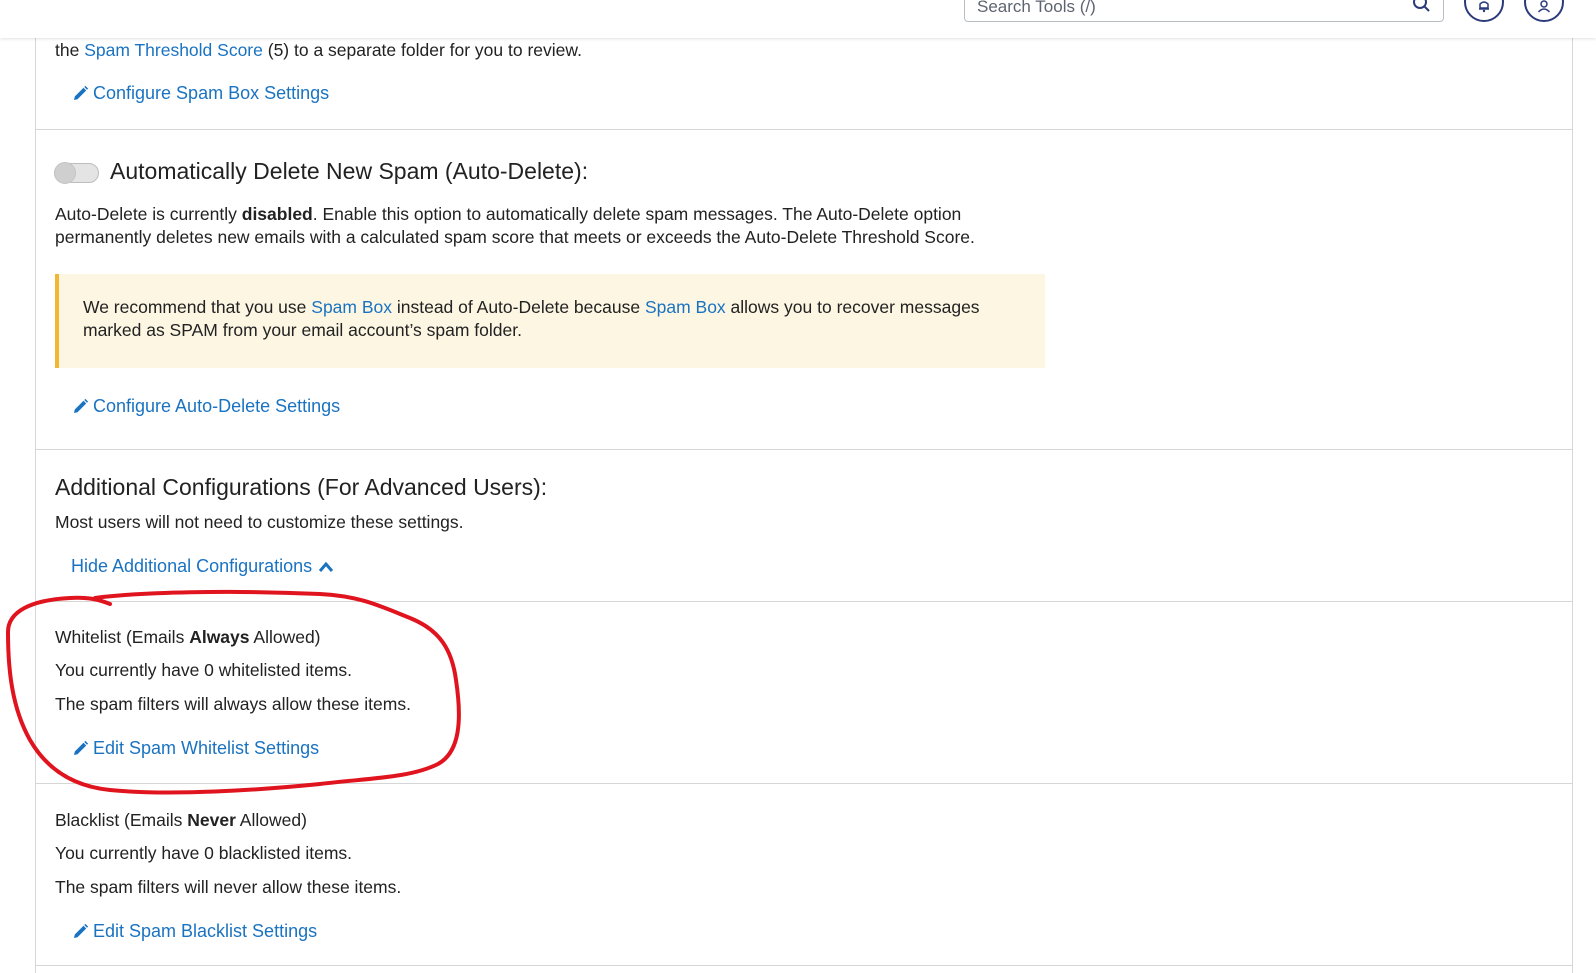  I want to click on search-input, so click(1185, 10).